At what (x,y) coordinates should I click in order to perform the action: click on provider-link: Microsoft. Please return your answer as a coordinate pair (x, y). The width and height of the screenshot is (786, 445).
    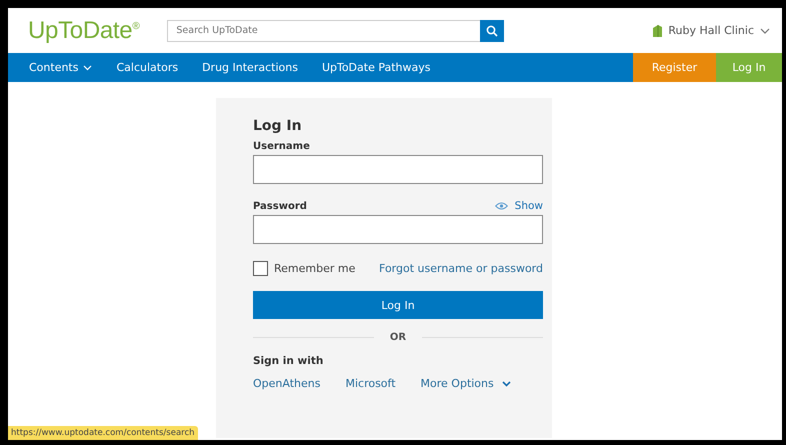
    Looking at the image, I should click on (370, 383).